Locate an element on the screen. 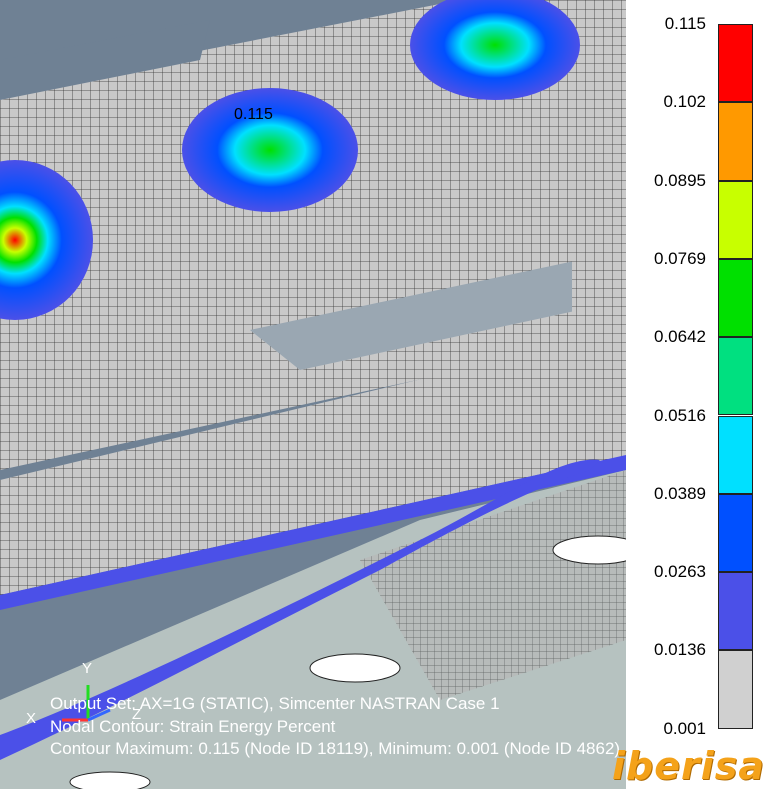 The width and height of the screenshot is (766, 789). brand-logo: iberisa is located at coordinates (689, 766).